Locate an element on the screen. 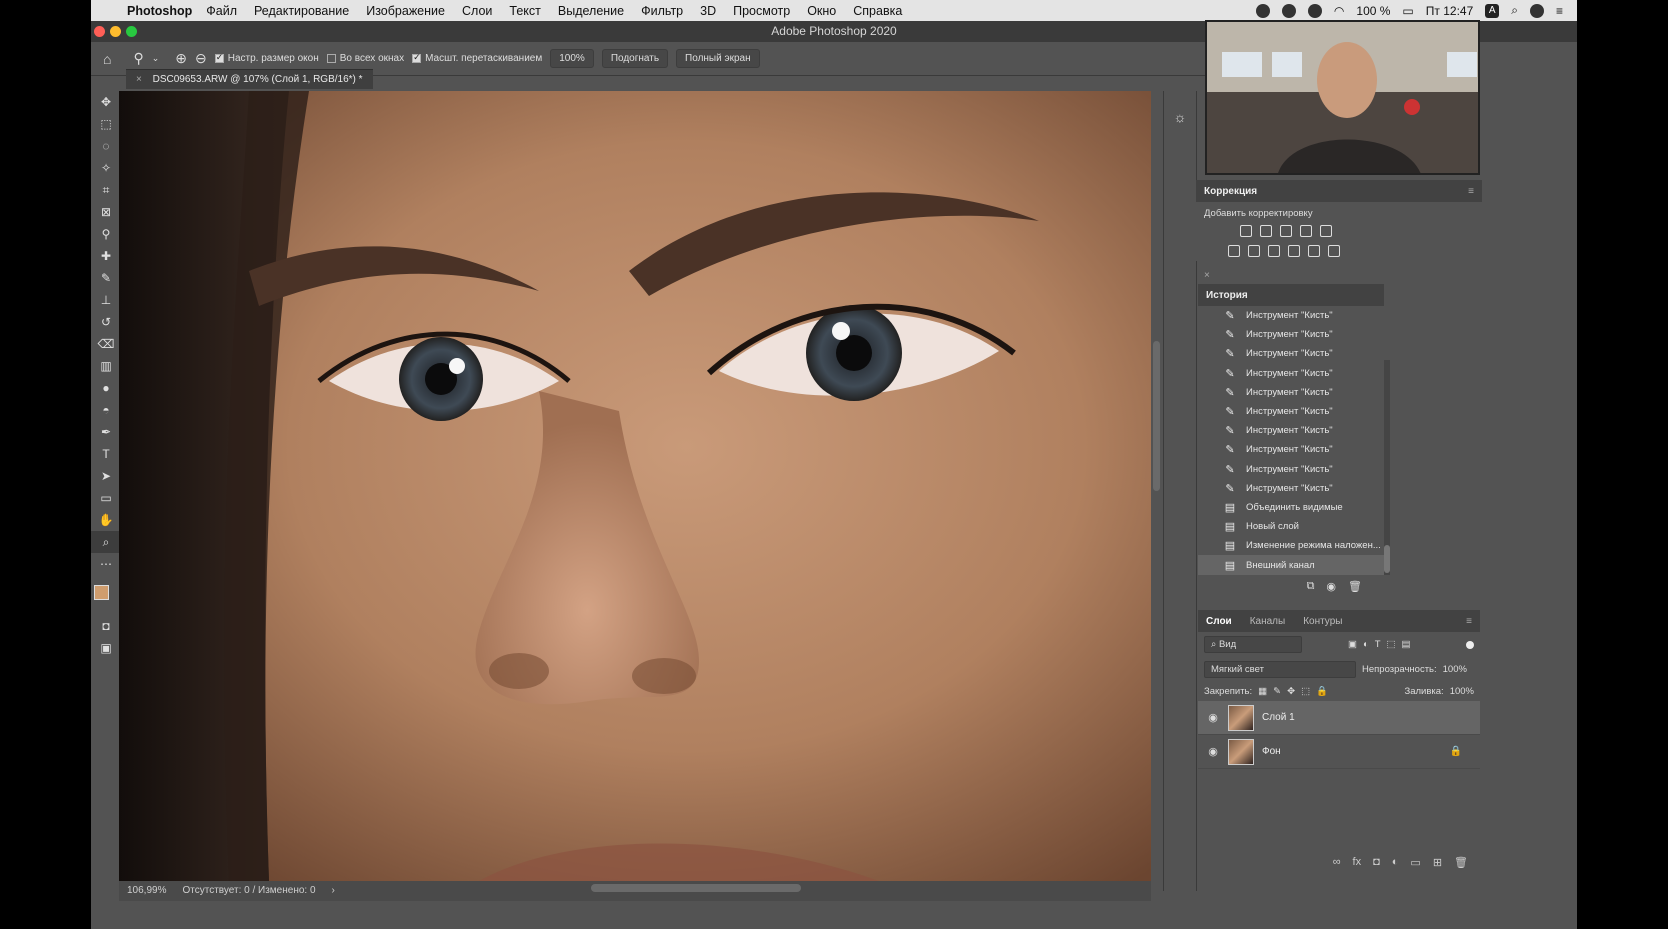 This screenshot has width=1668, height=929. scrubby-zoom-checkbox: Масшт. перетаскиванием is located at coordinates (477, 58).